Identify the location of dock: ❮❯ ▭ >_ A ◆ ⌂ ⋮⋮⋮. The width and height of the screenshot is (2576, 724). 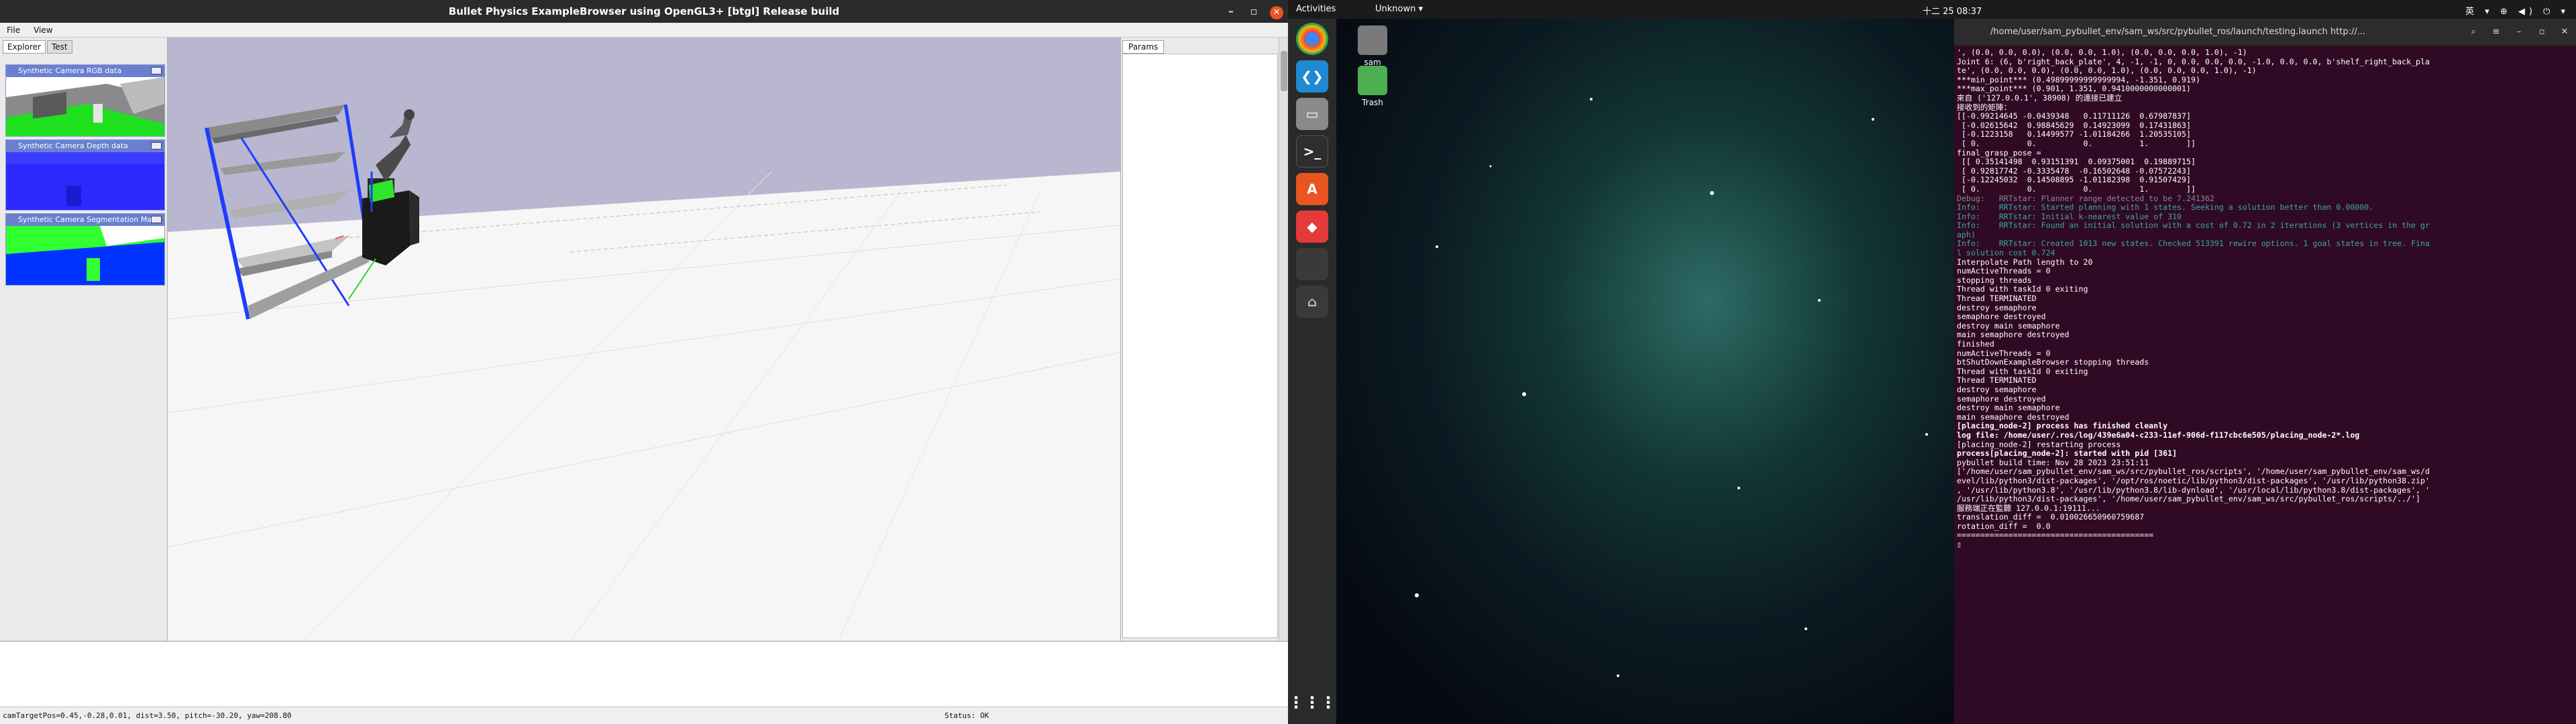
(1312, 371).